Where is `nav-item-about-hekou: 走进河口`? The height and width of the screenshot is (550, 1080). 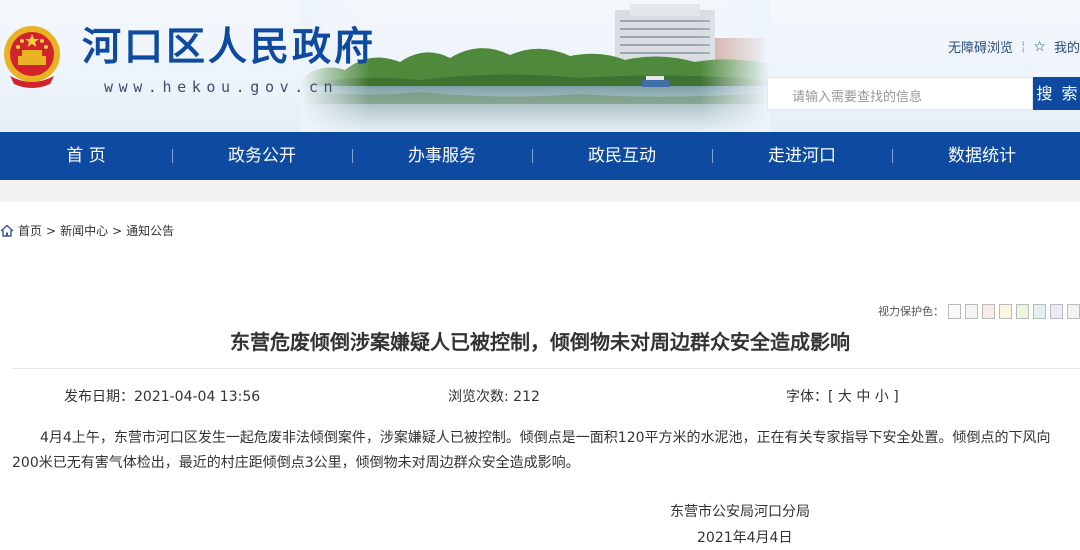
nav-item-about-hekou: 走进河口 is located at coordinates (802, 156).